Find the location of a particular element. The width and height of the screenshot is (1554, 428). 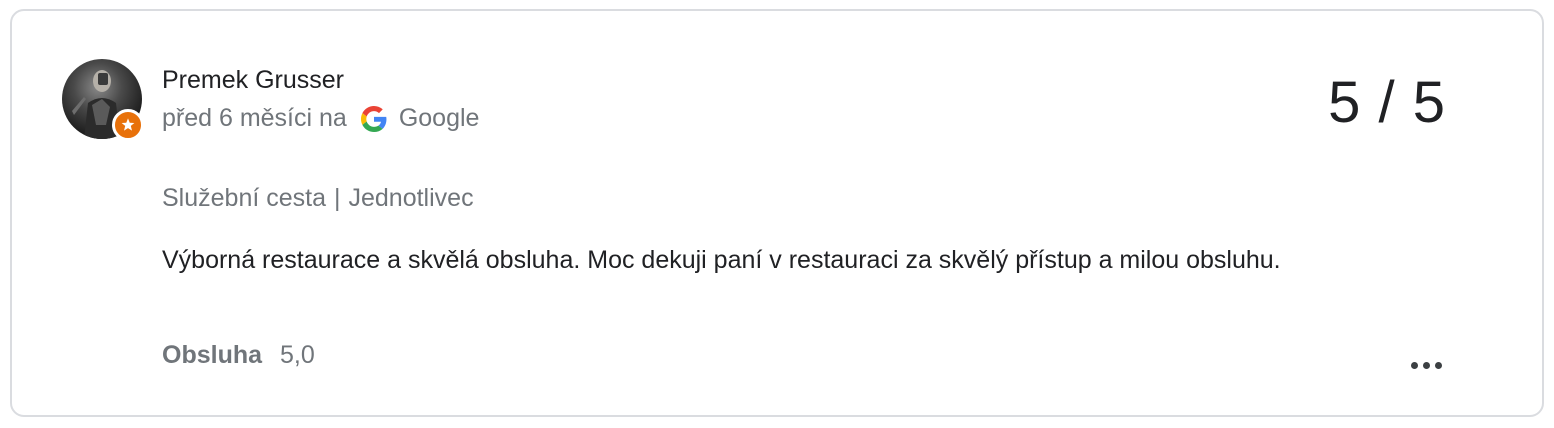

review-meta: před 6 měsíci na Google is located at coordinates (320, 118).